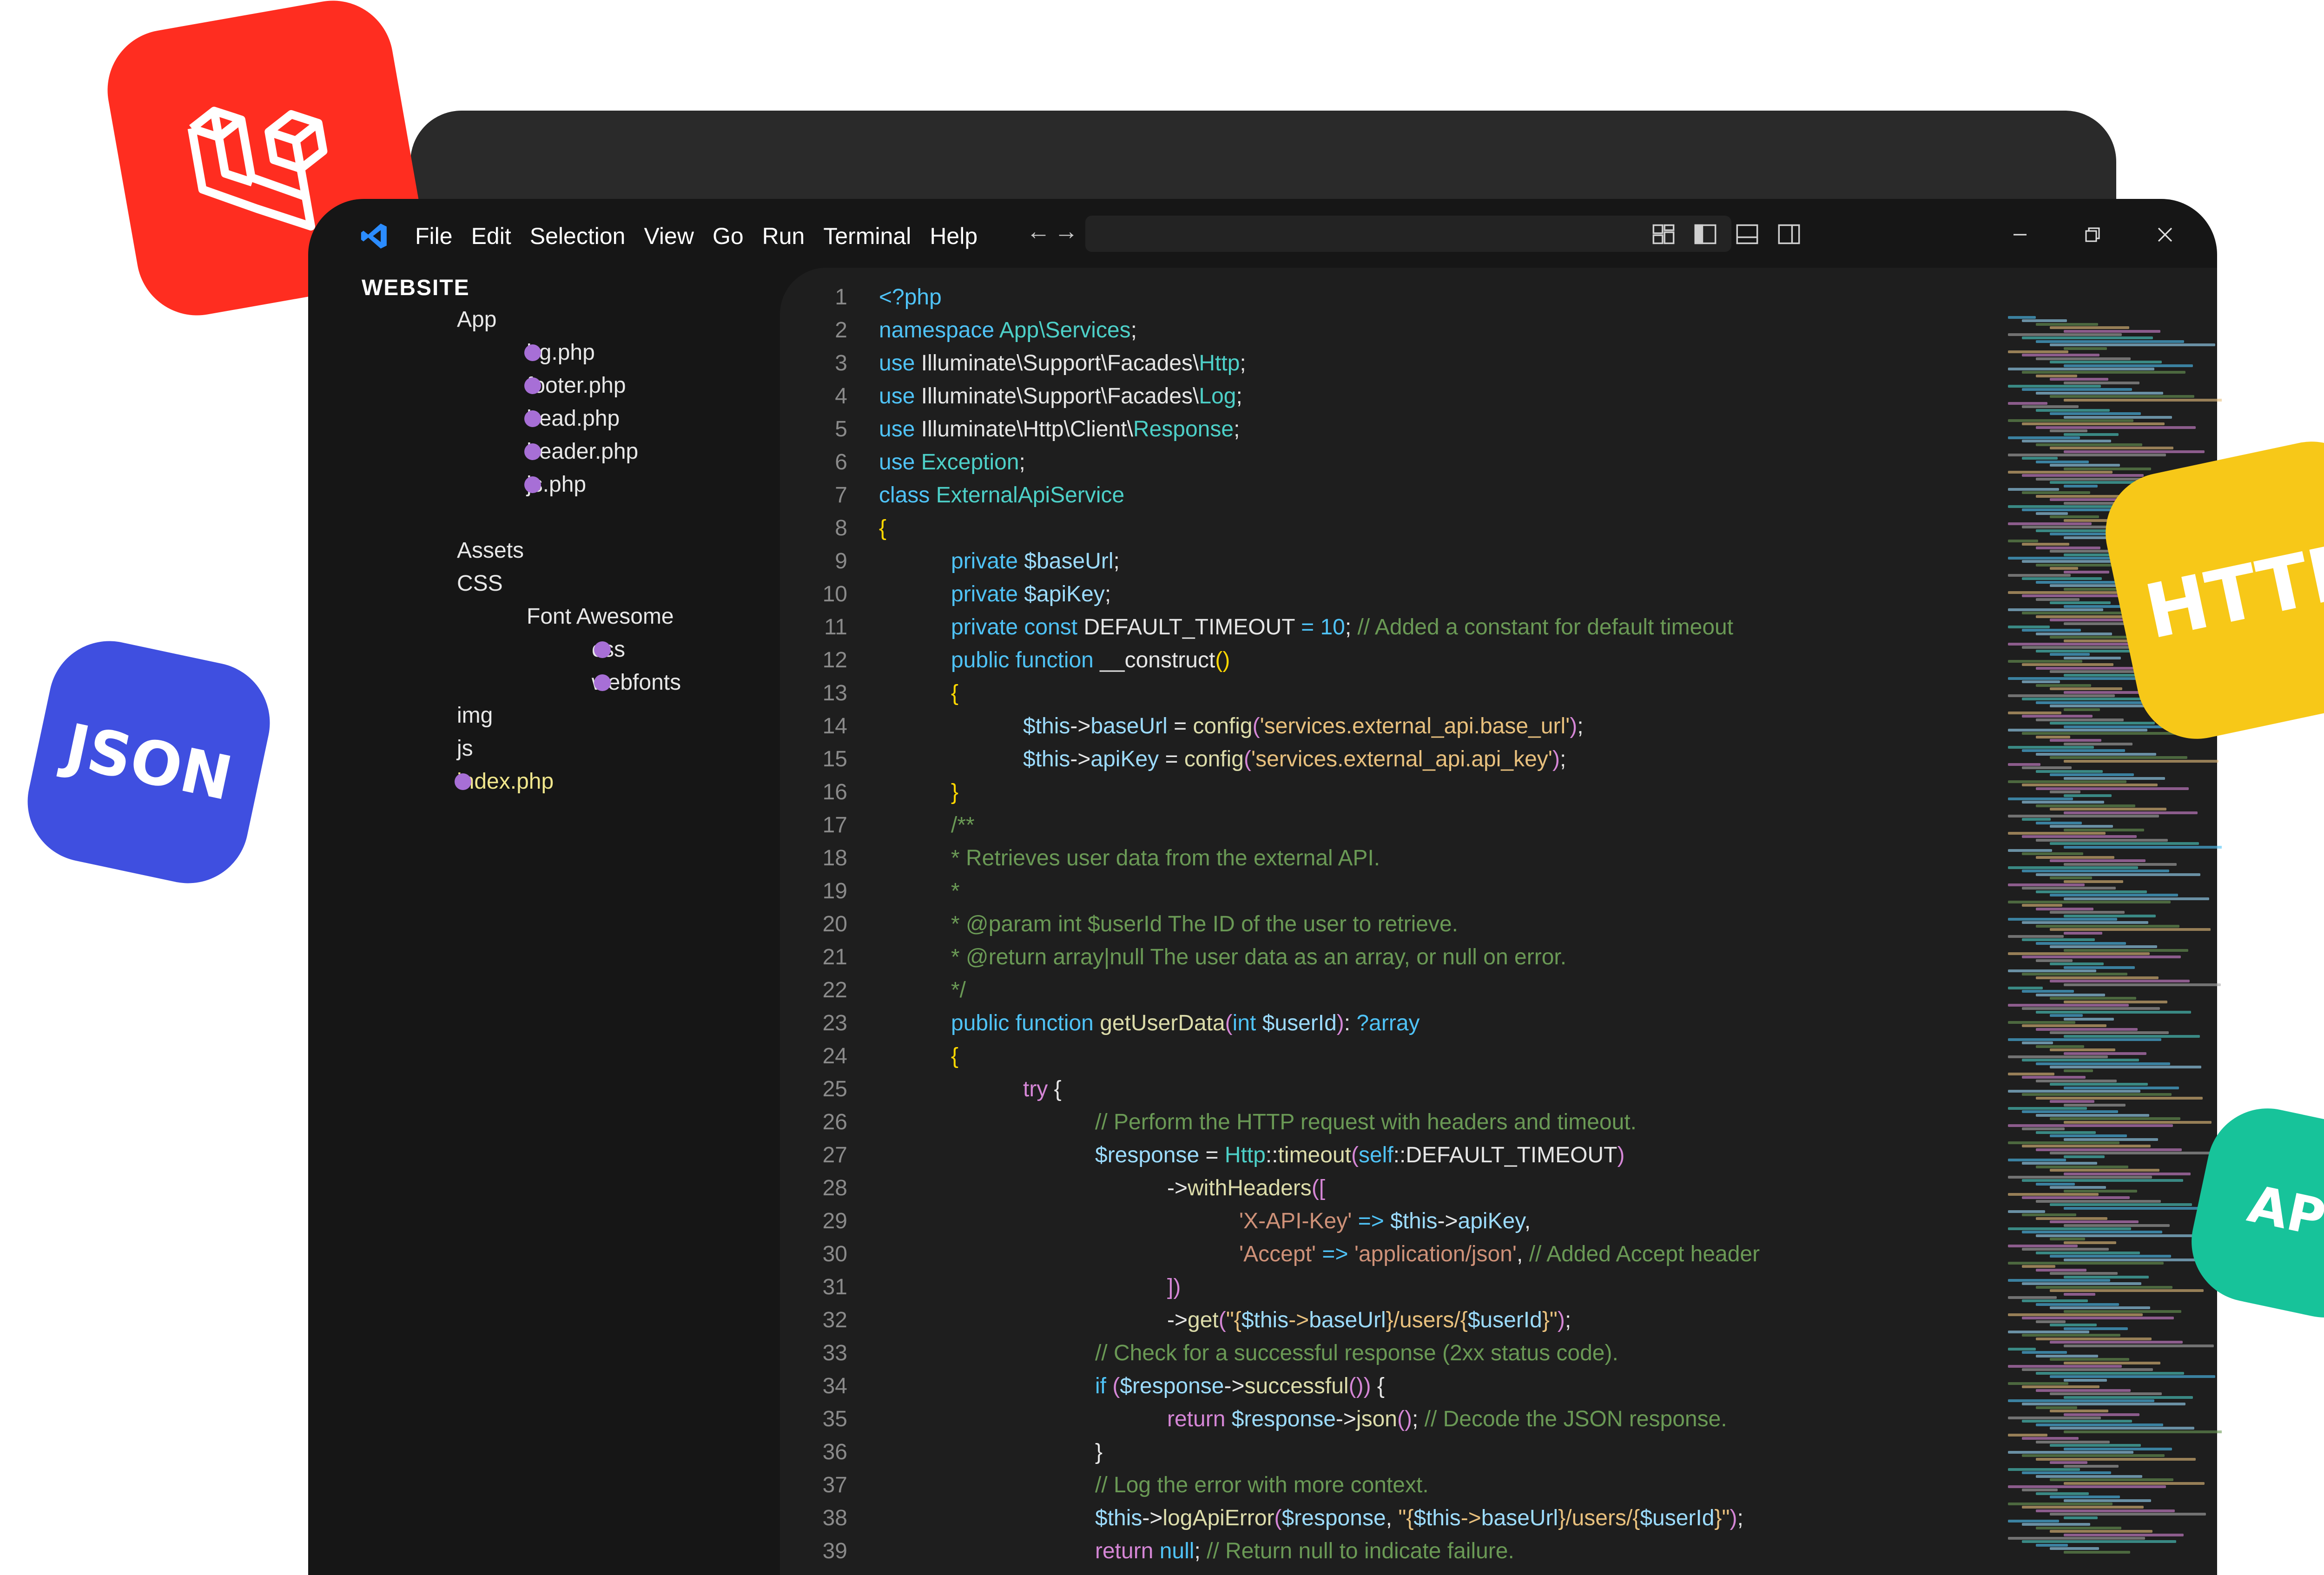  What do you see at coordinates (783, 236) in the screenshot?
I see `menu-item-run: Run` at bounding box center [783, 236].